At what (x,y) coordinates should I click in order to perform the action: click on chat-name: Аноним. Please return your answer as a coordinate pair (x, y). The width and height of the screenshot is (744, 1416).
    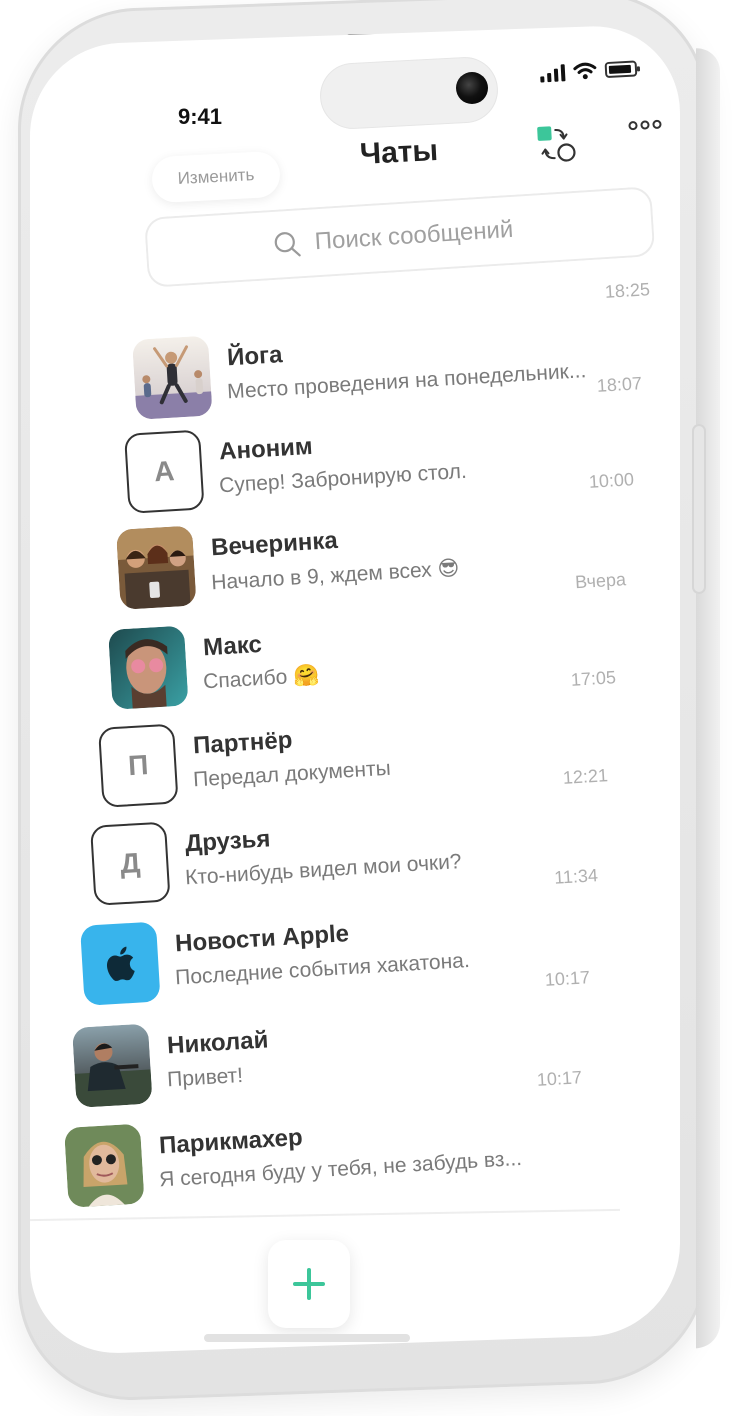
    Looking at the image, I should click on (266, 449).